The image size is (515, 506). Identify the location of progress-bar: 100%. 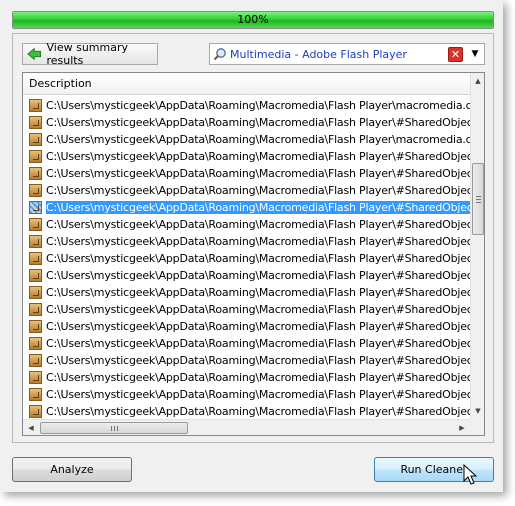
(253, 20).